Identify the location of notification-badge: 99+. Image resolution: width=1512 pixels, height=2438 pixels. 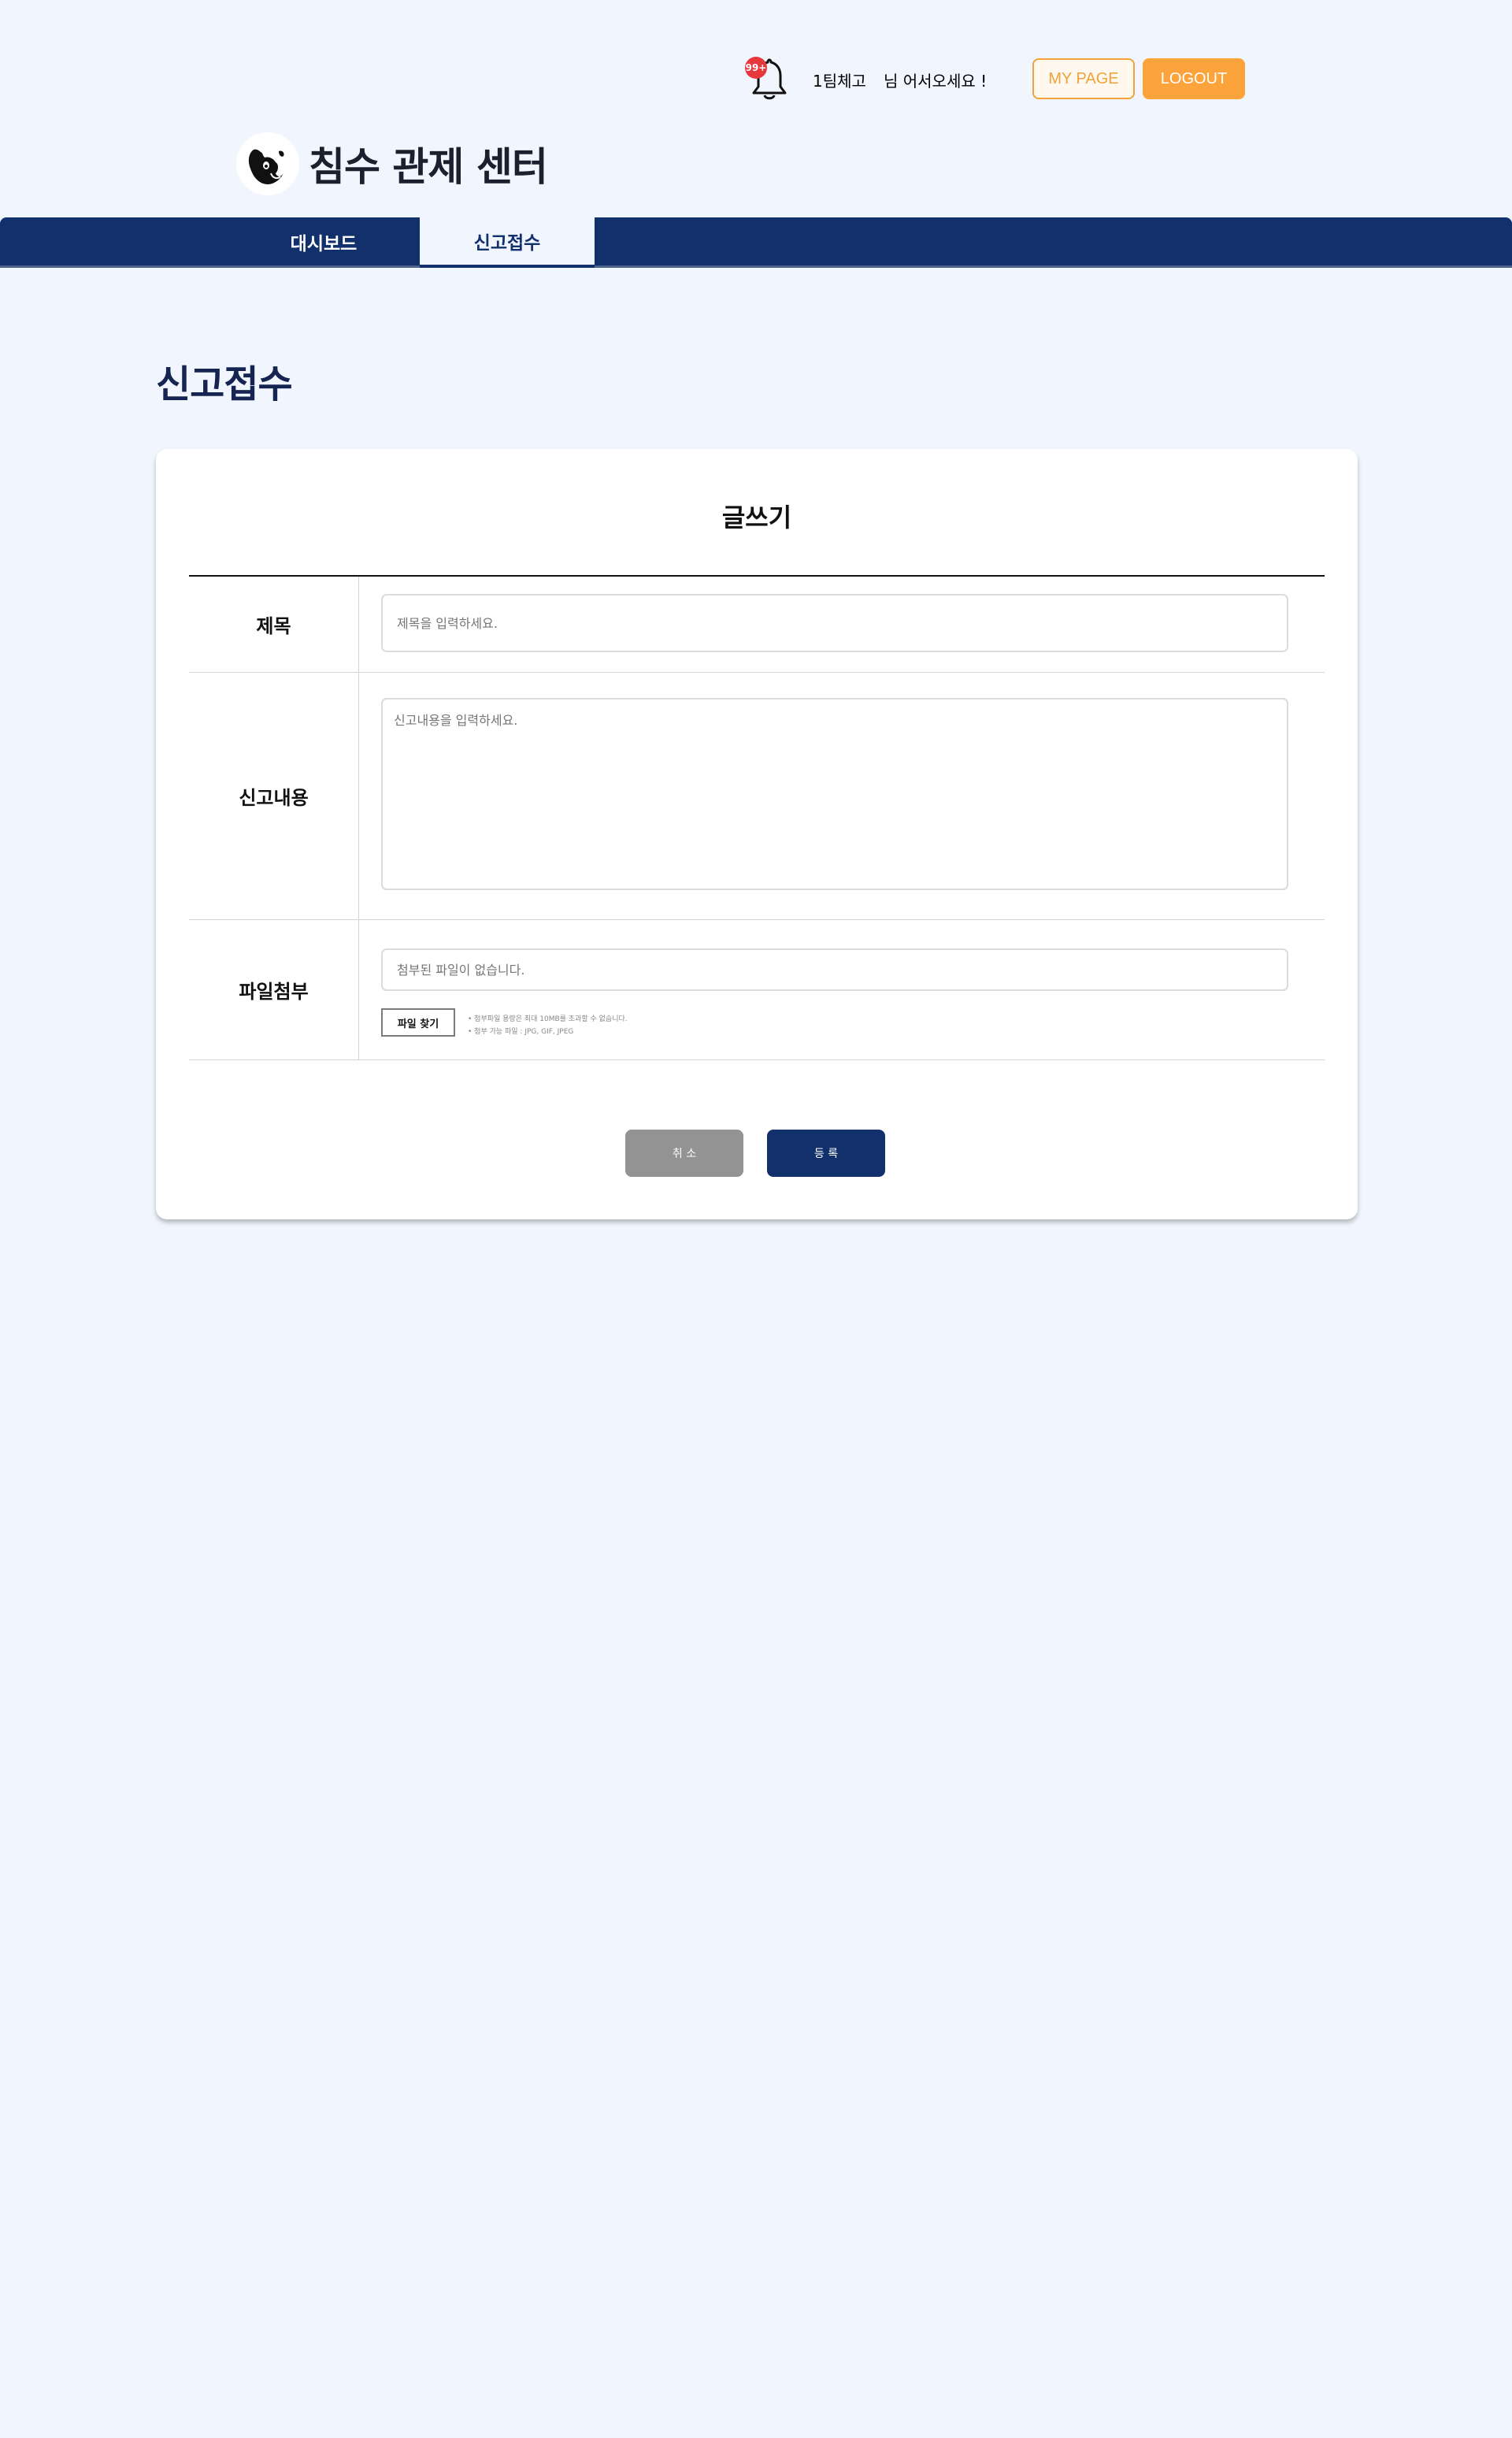
(756, 68).